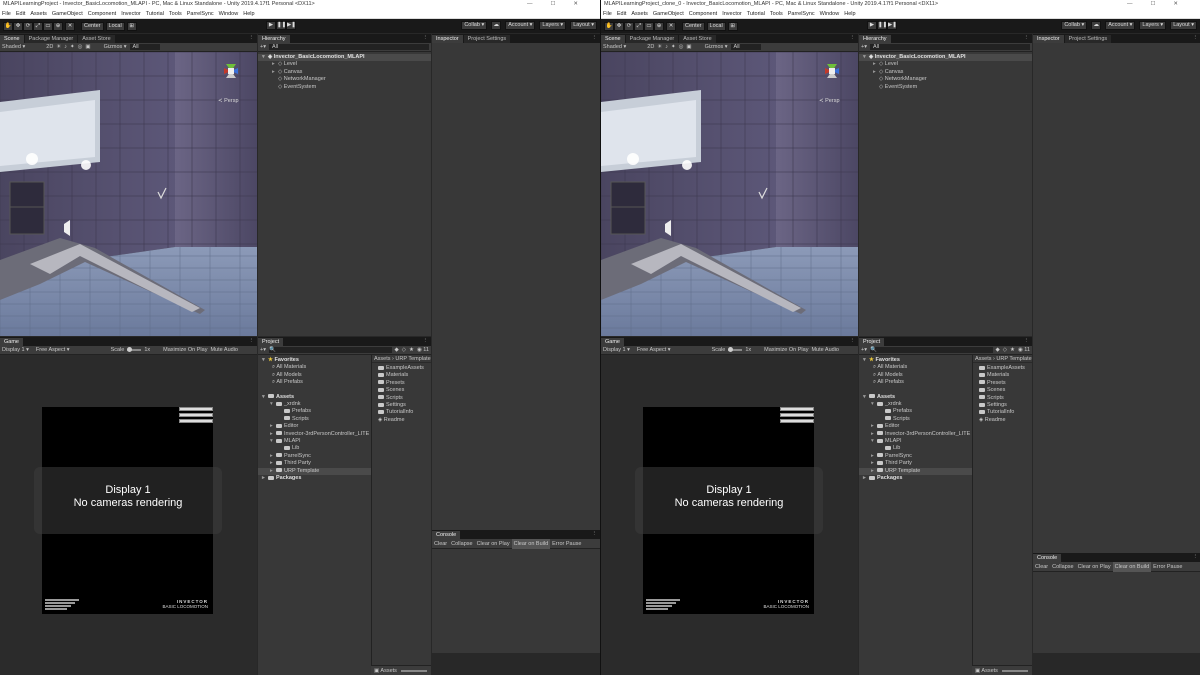  What do you see at coordinates (231, 71) in the screenshot?
I see `orientation-gizmo` at bounding box center [231, 71].